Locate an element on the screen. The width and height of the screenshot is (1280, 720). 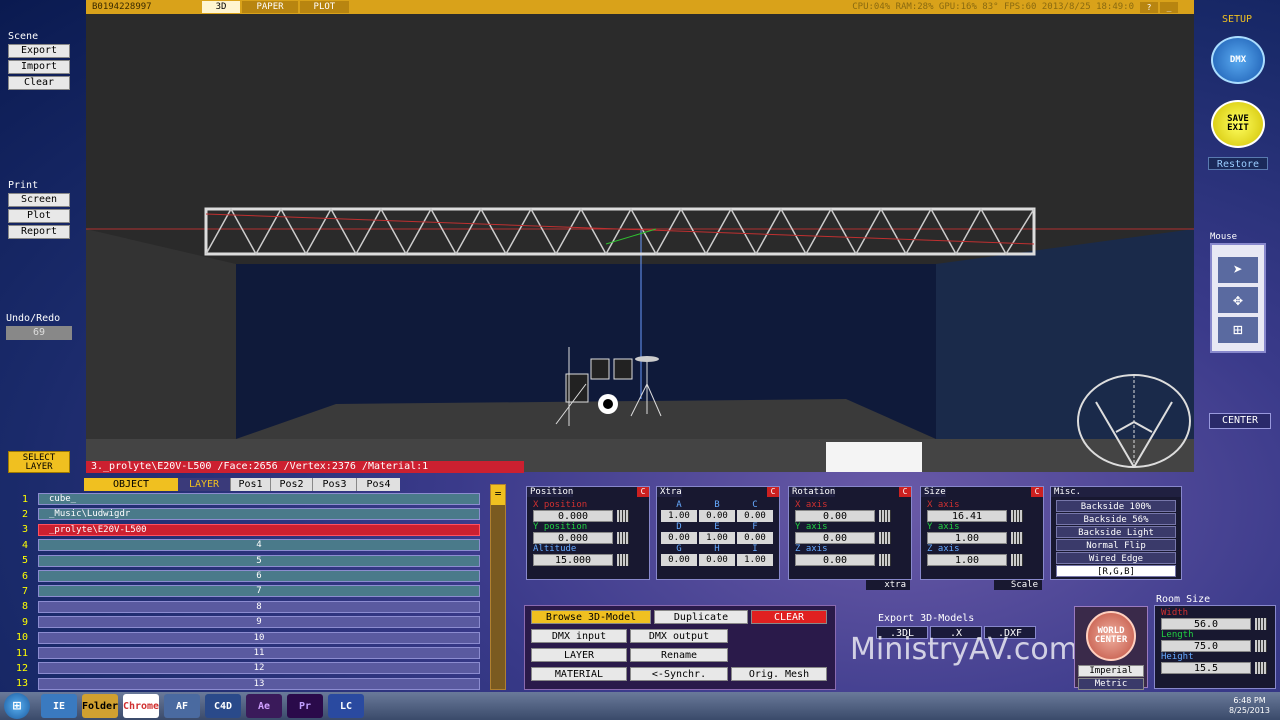
dmx-output-button: DMX output is located at coordinates (679, 636).